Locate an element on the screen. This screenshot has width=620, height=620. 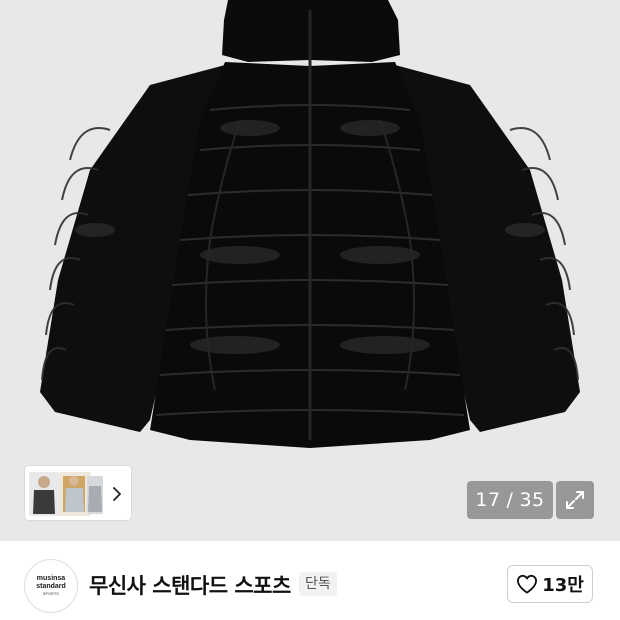
brand-name-link: 무신사 스탠다드 스포츠 is located at coordinates (190, 585).